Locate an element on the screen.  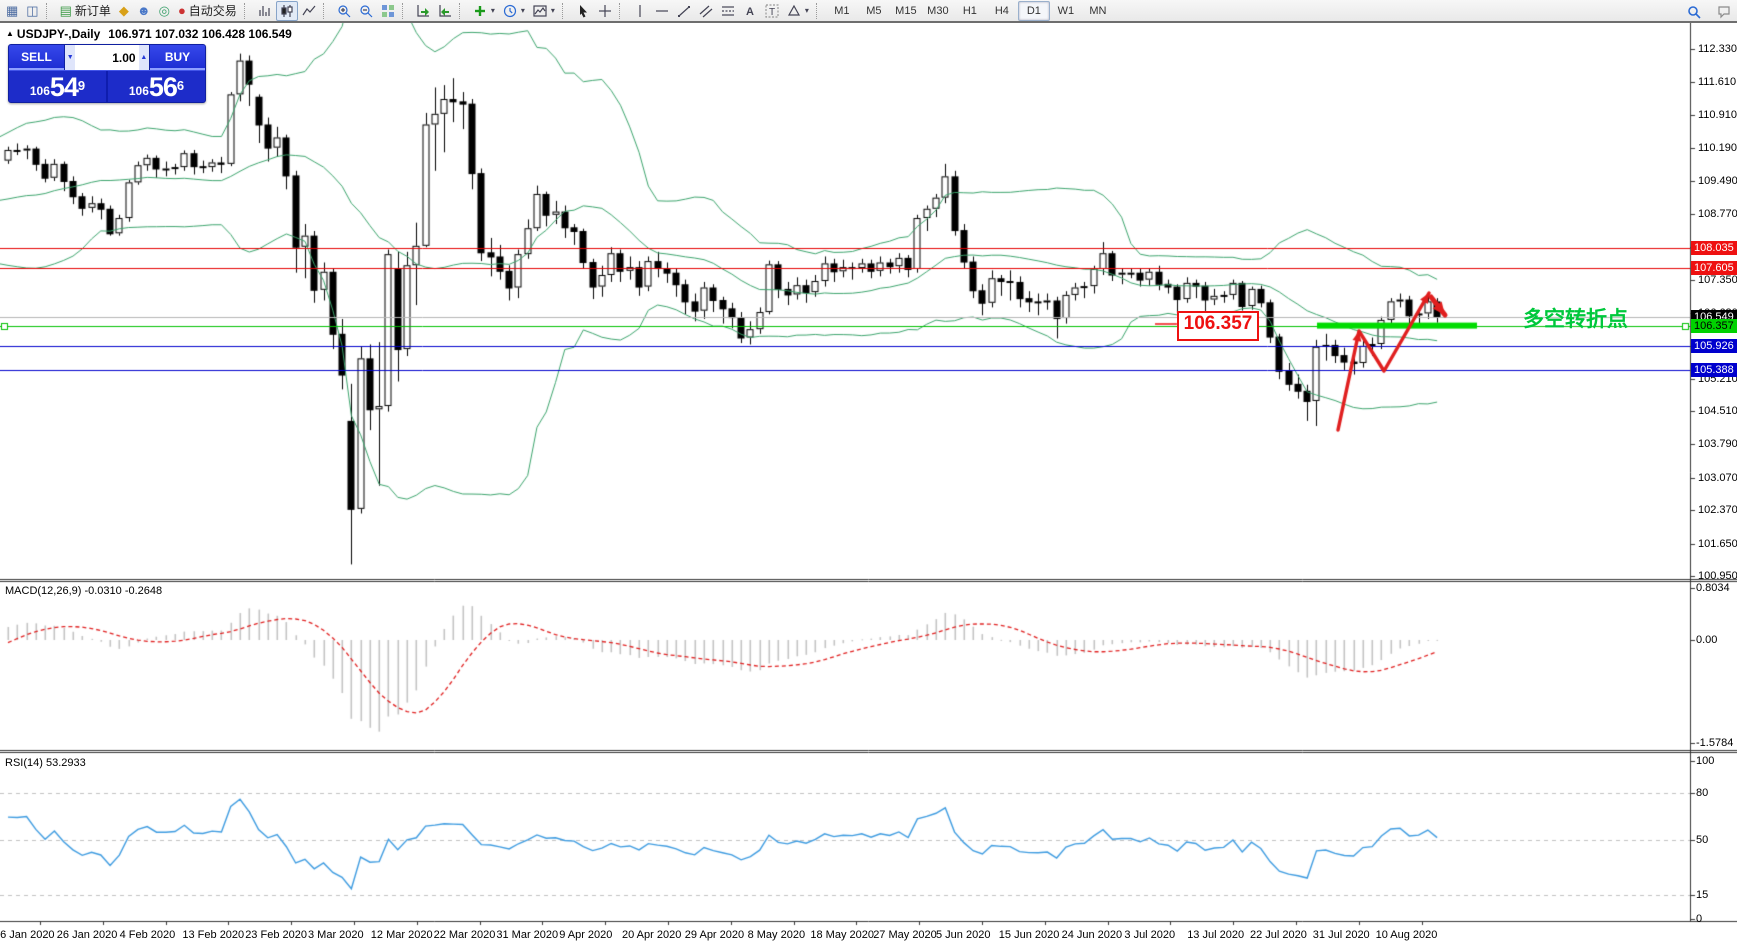
date-tick-label: 27 May 2020 is located at coordinates (905, 935).